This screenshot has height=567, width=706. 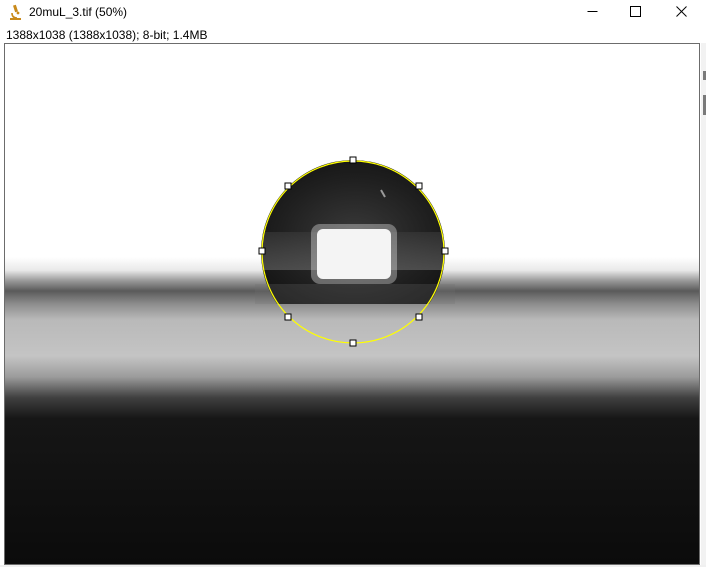 I want to click on maximize-icon, so click(x=635, y=13).